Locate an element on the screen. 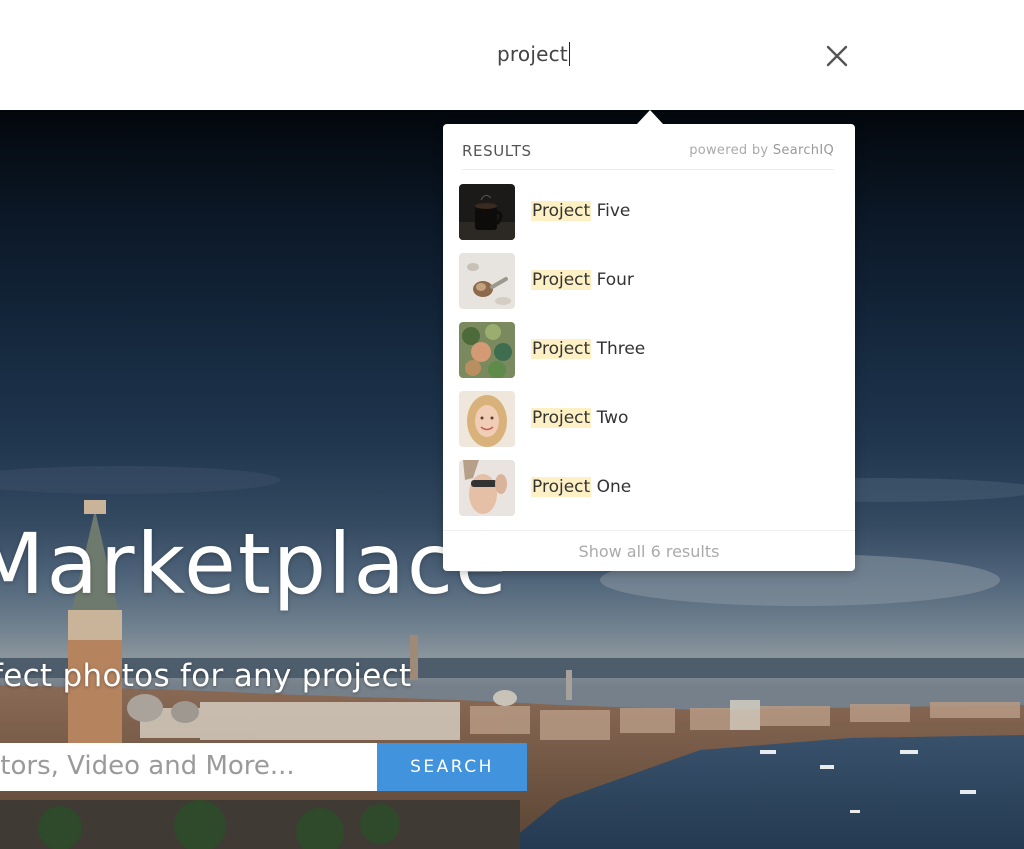 The image size is (1024, 849). results-label: RESULTS is located at coordinates (497, 151).